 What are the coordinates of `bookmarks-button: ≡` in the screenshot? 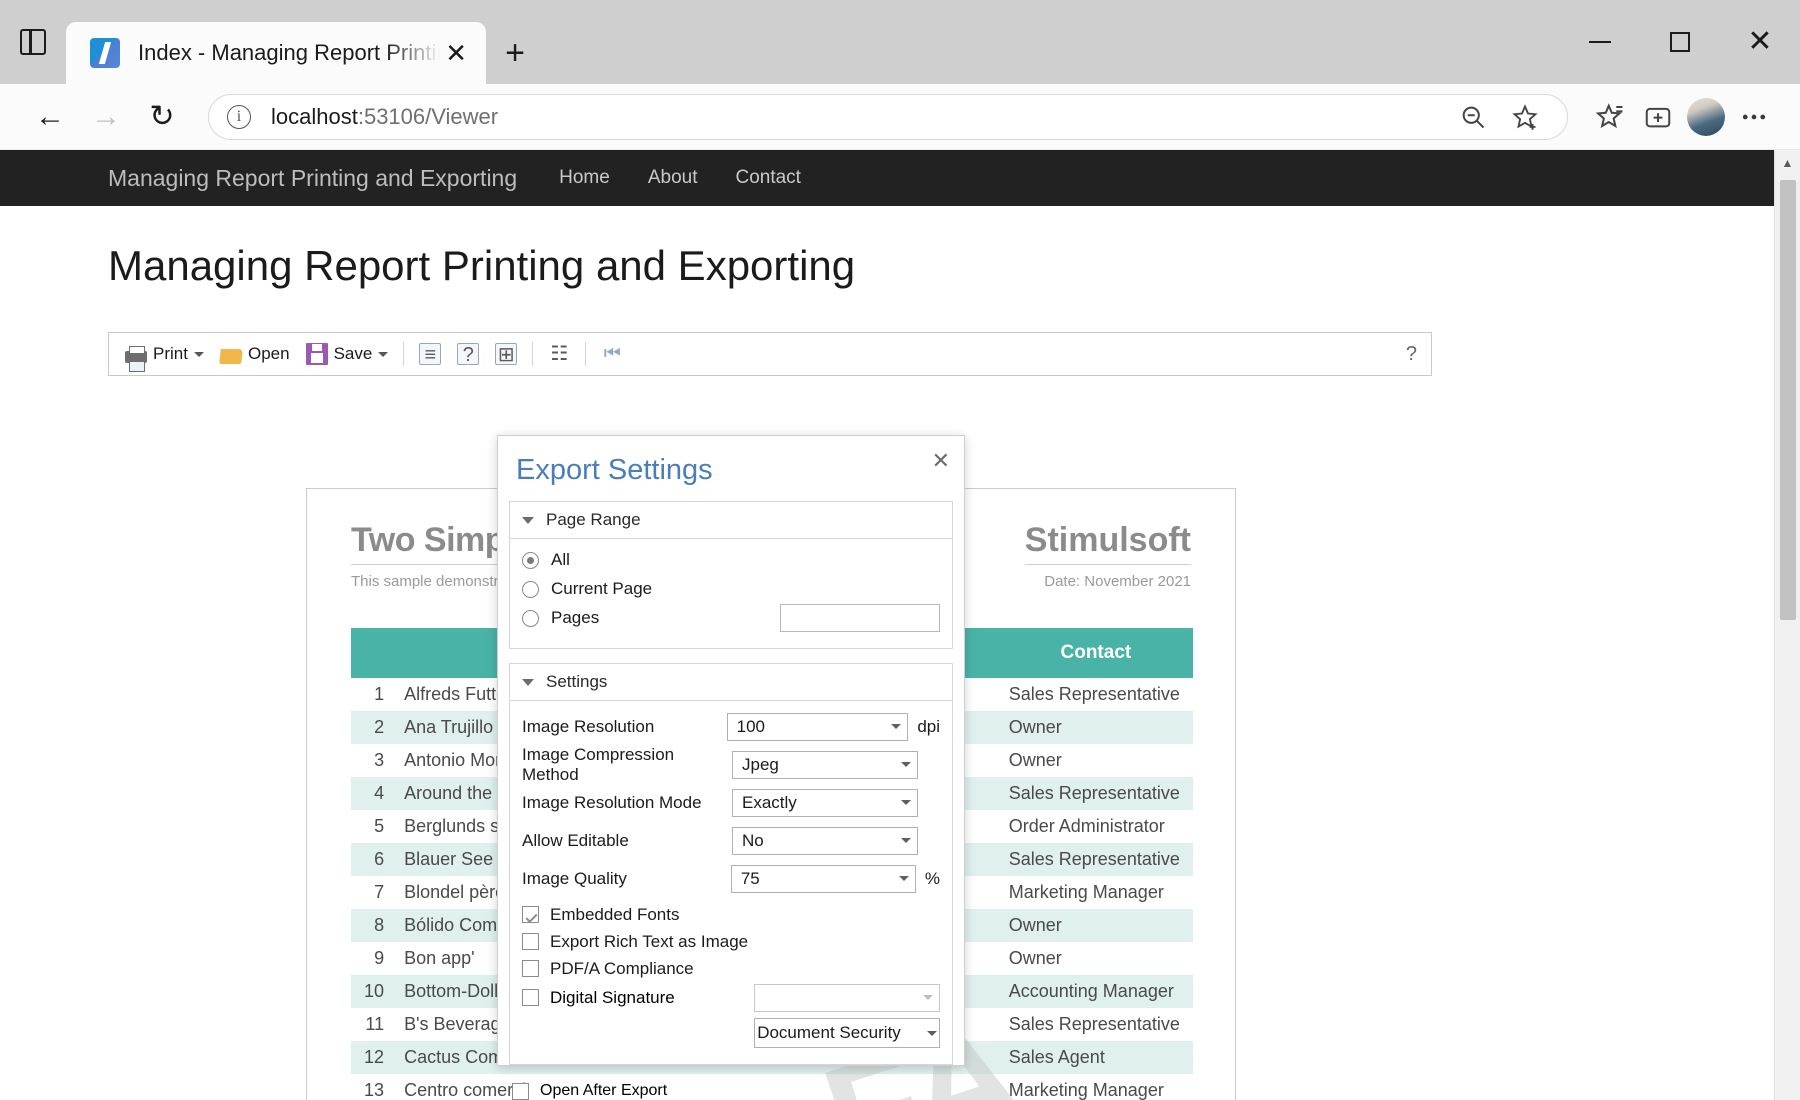 It's located at (430, 354).